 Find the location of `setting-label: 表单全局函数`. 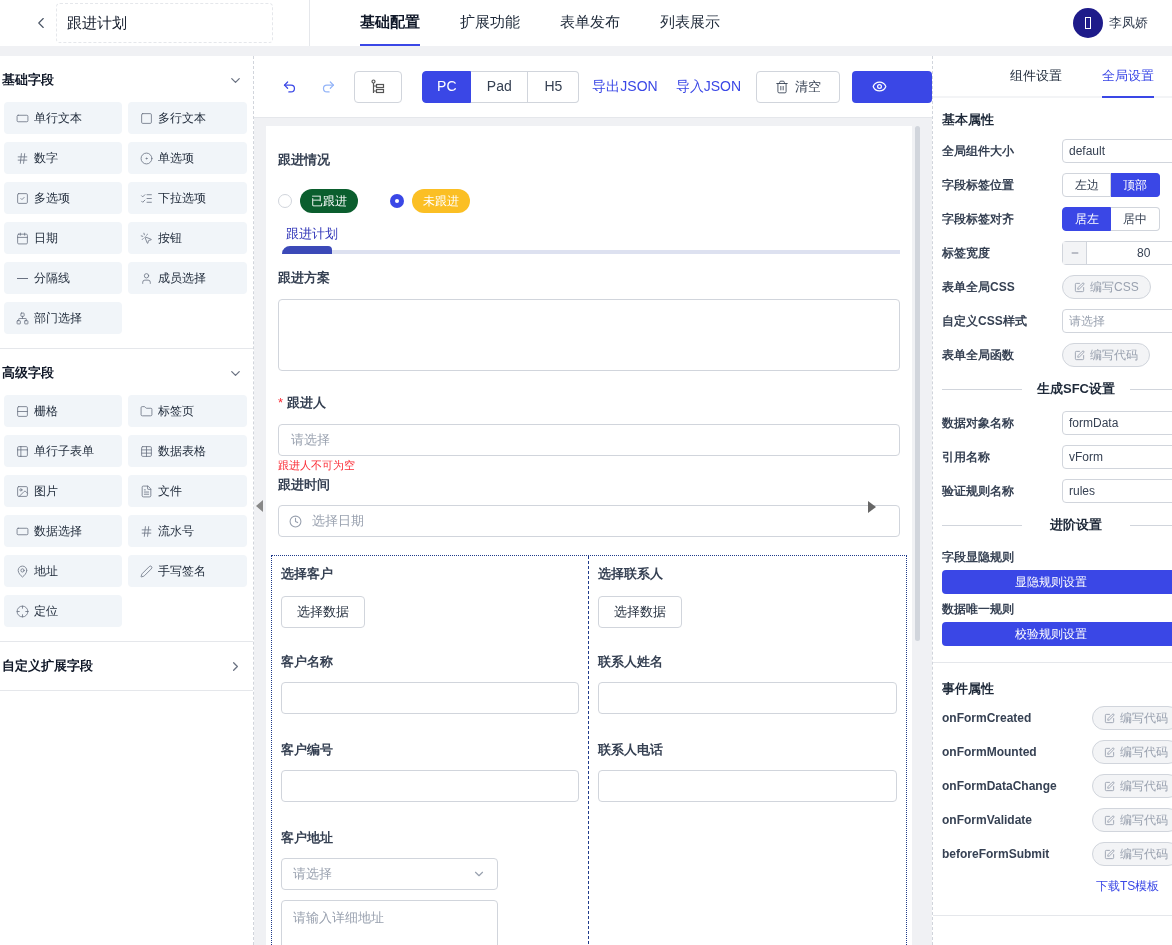

setting-label: 表单全局函数 is located at coordinates (978, 355).